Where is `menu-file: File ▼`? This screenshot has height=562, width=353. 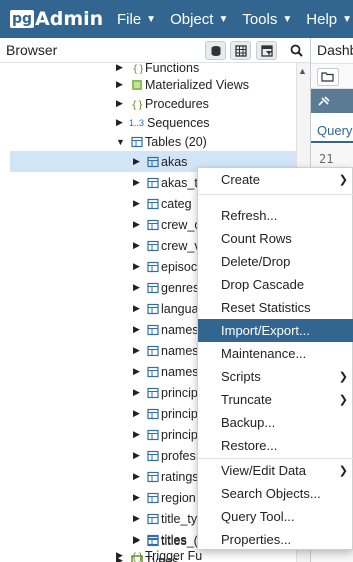
menu-file: File ▼ is located at coordinates (136, 19).